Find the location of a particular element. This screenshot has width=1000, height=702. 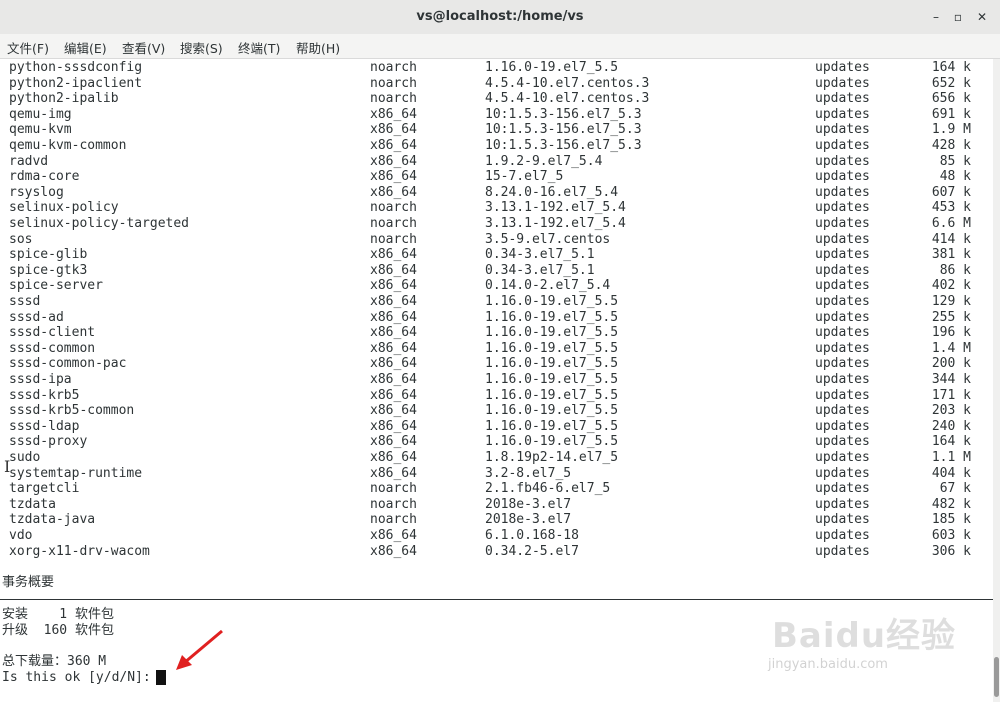

package-name: sssd-ipa is located at coordinates (40, 379).